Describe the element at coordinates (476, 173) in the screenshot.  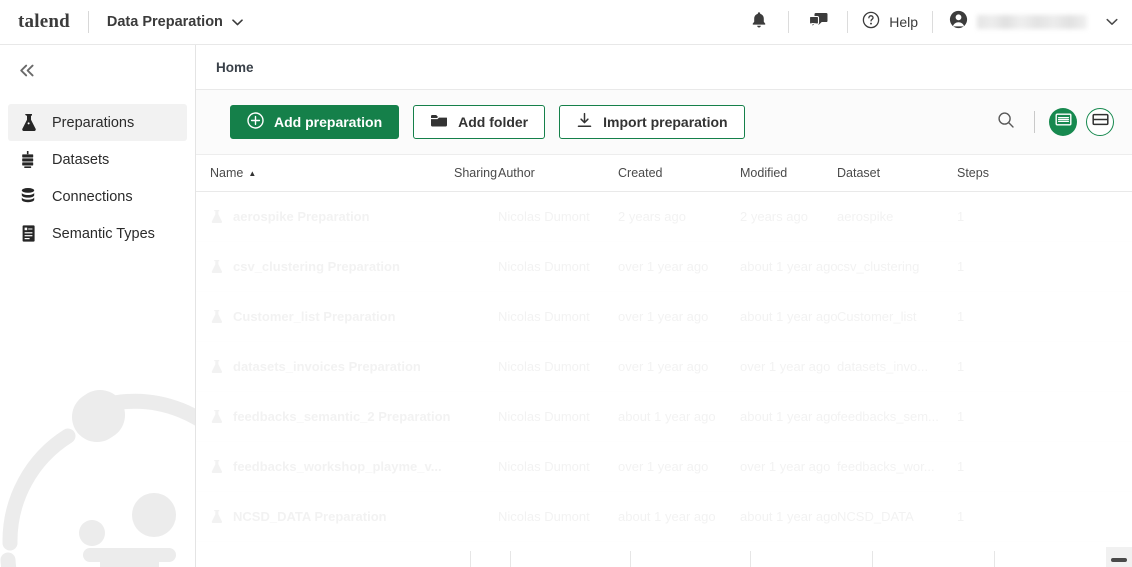
I see `column-header-sharing: Sharing` at that location.